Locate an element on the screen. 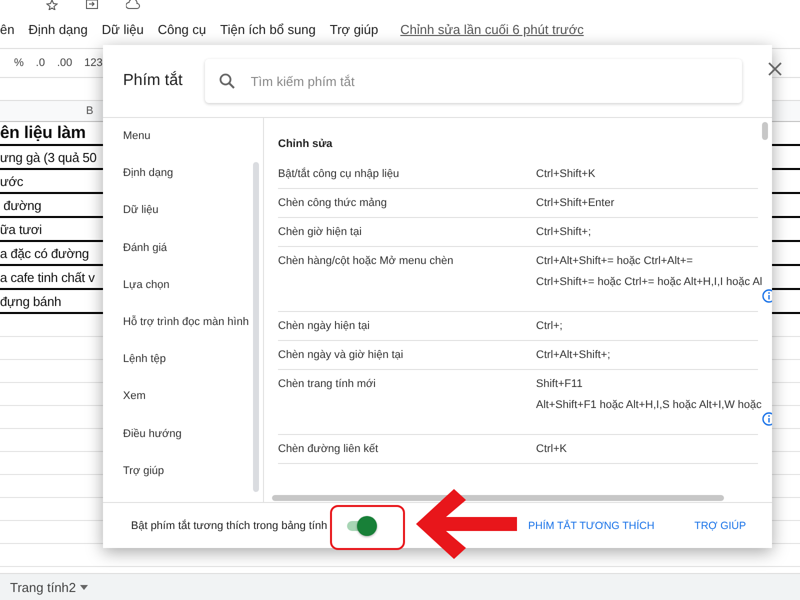 This screenshot has height=600, width=800. table-cell: đựng bánh is located at coordinates (31, 301).